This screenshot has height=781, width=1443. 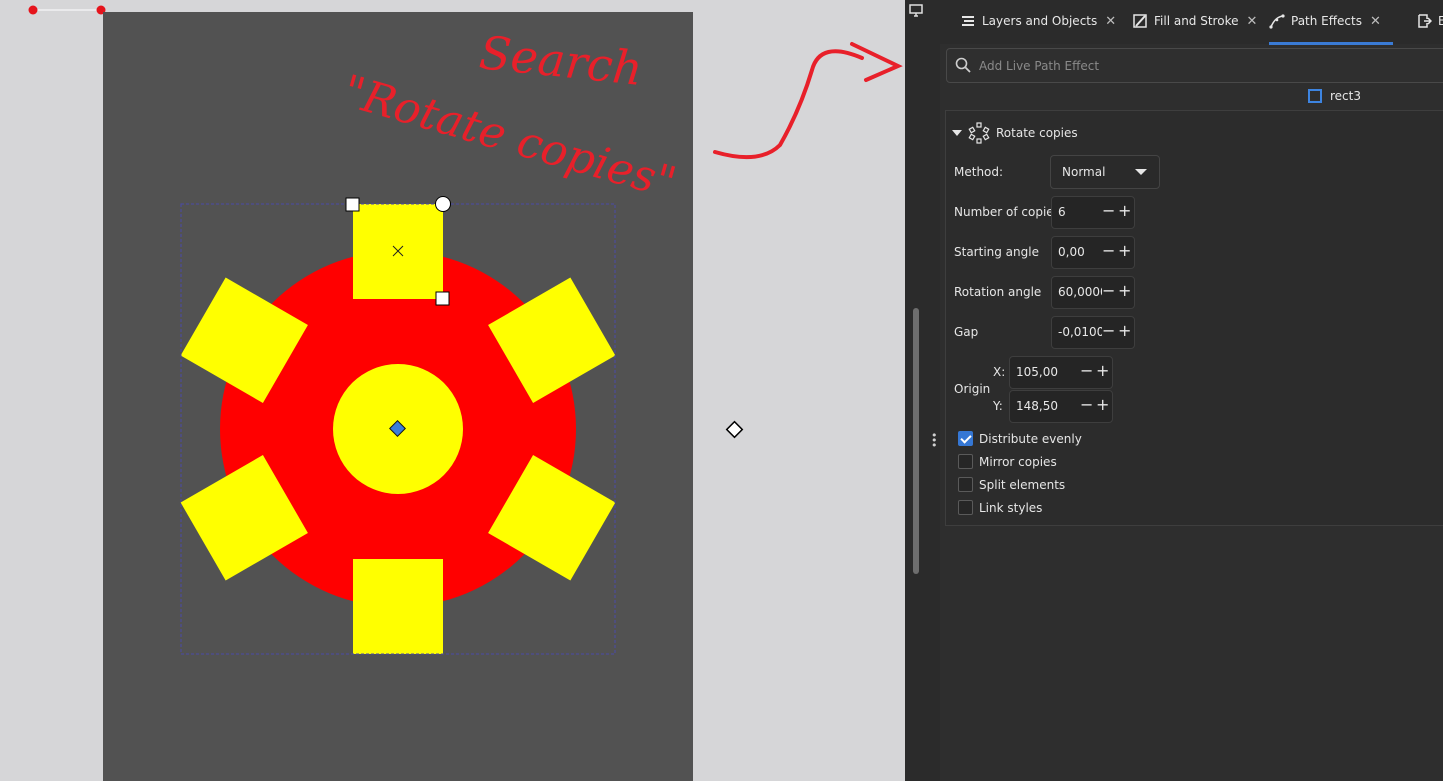 What do you see at coordinates (1030, 438) in the screenshot?
I see `checkbox-label: Distribute evenly` at bounding box center [1030, 438].